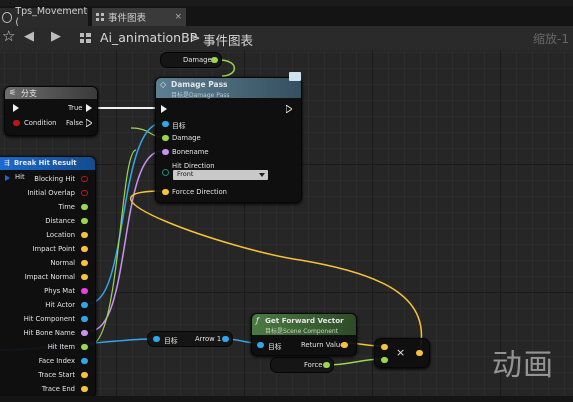 This screenshot has width=573, height=402. What do you see at coordinates (323, 345) in the screenshot?
I see `return-value-label: Return Value` at bounding box center [323, 345].